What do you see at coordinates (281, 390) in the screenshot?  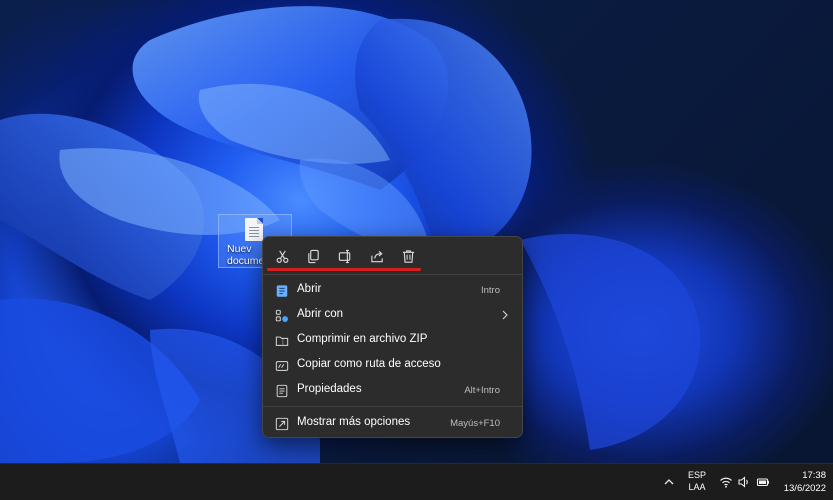 I see `properties-icon` at bounding box center [281, 390].